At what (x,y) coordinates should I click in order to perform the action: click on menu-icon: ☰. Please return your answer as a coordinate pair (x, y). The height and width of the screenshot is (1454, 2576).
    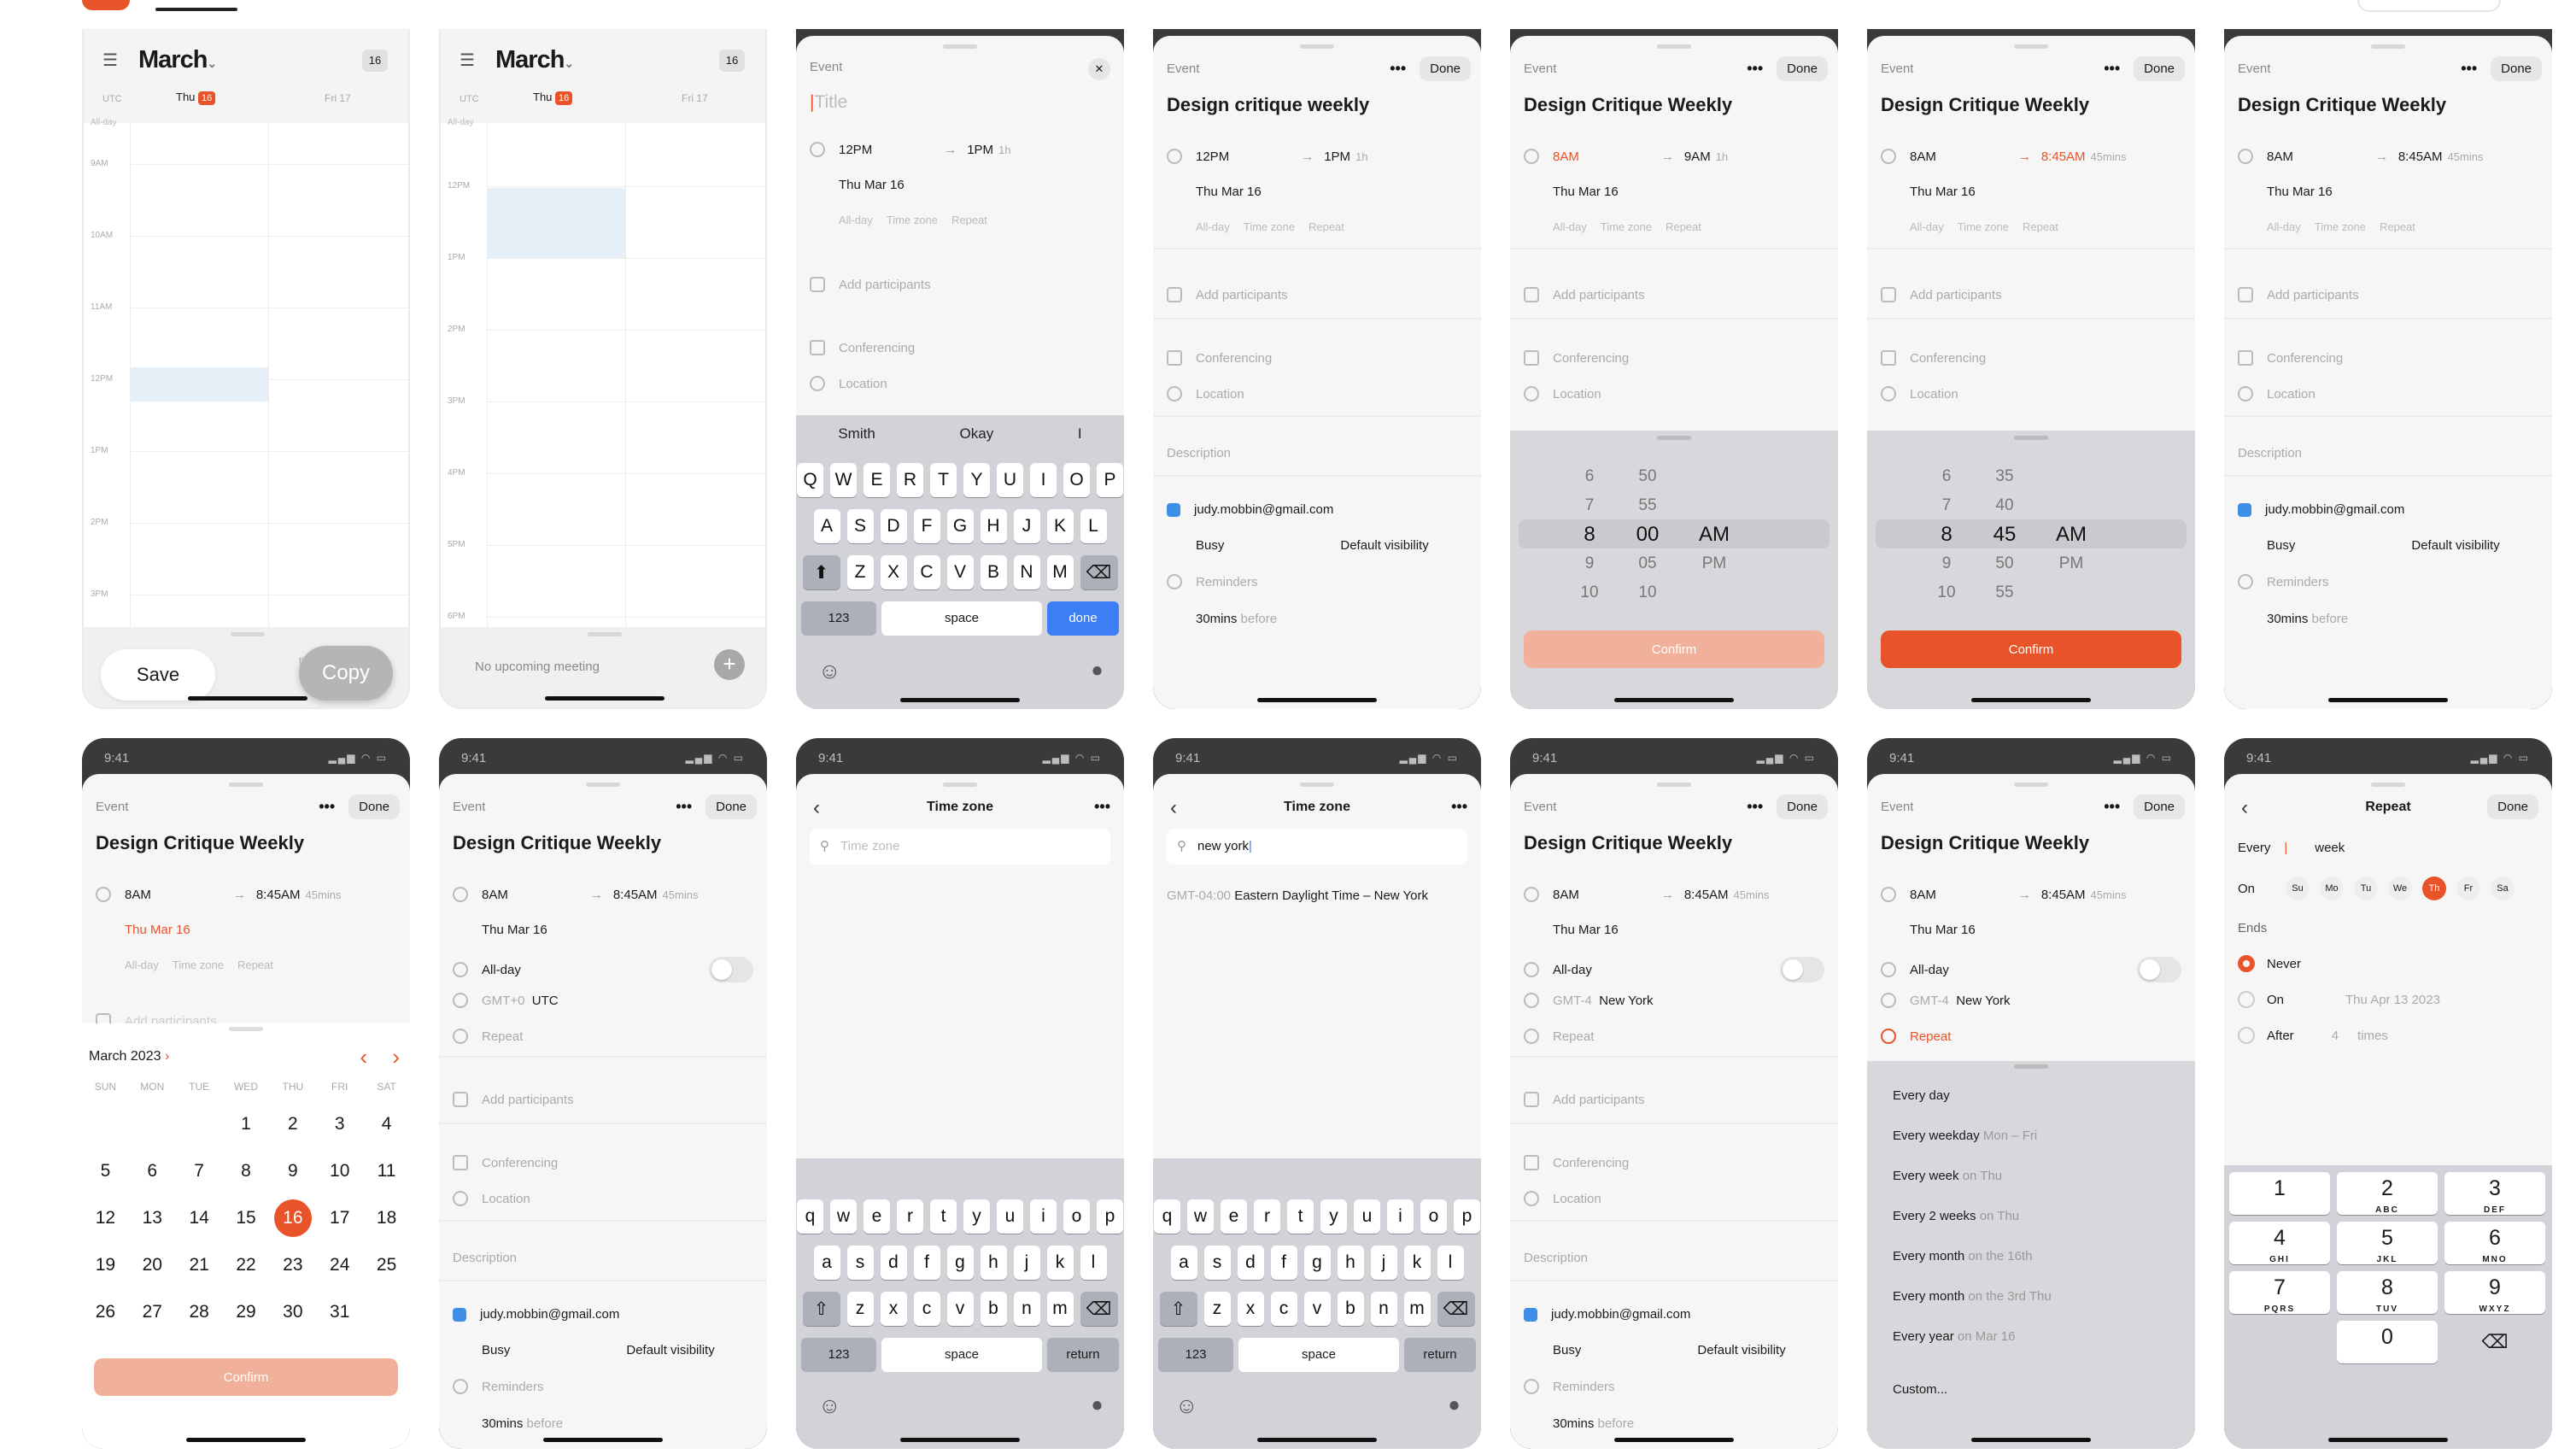
    Looking at the image, I should click on (110, 61).